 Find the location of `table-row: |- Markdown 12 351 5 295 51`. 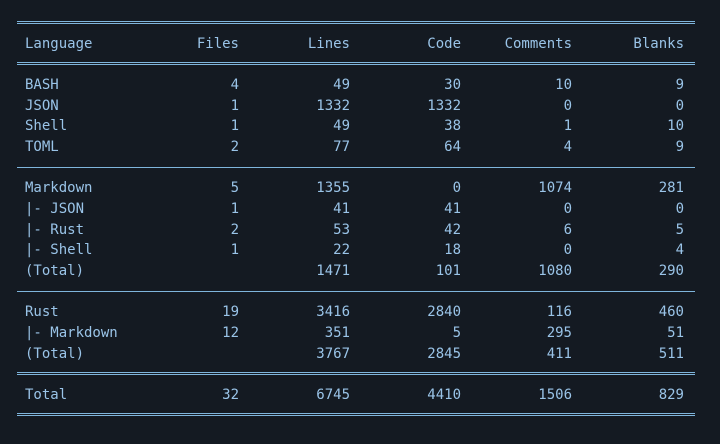

table-row: |- Markdown 12 351 5 295 51 is located at coordinates (360, 333).